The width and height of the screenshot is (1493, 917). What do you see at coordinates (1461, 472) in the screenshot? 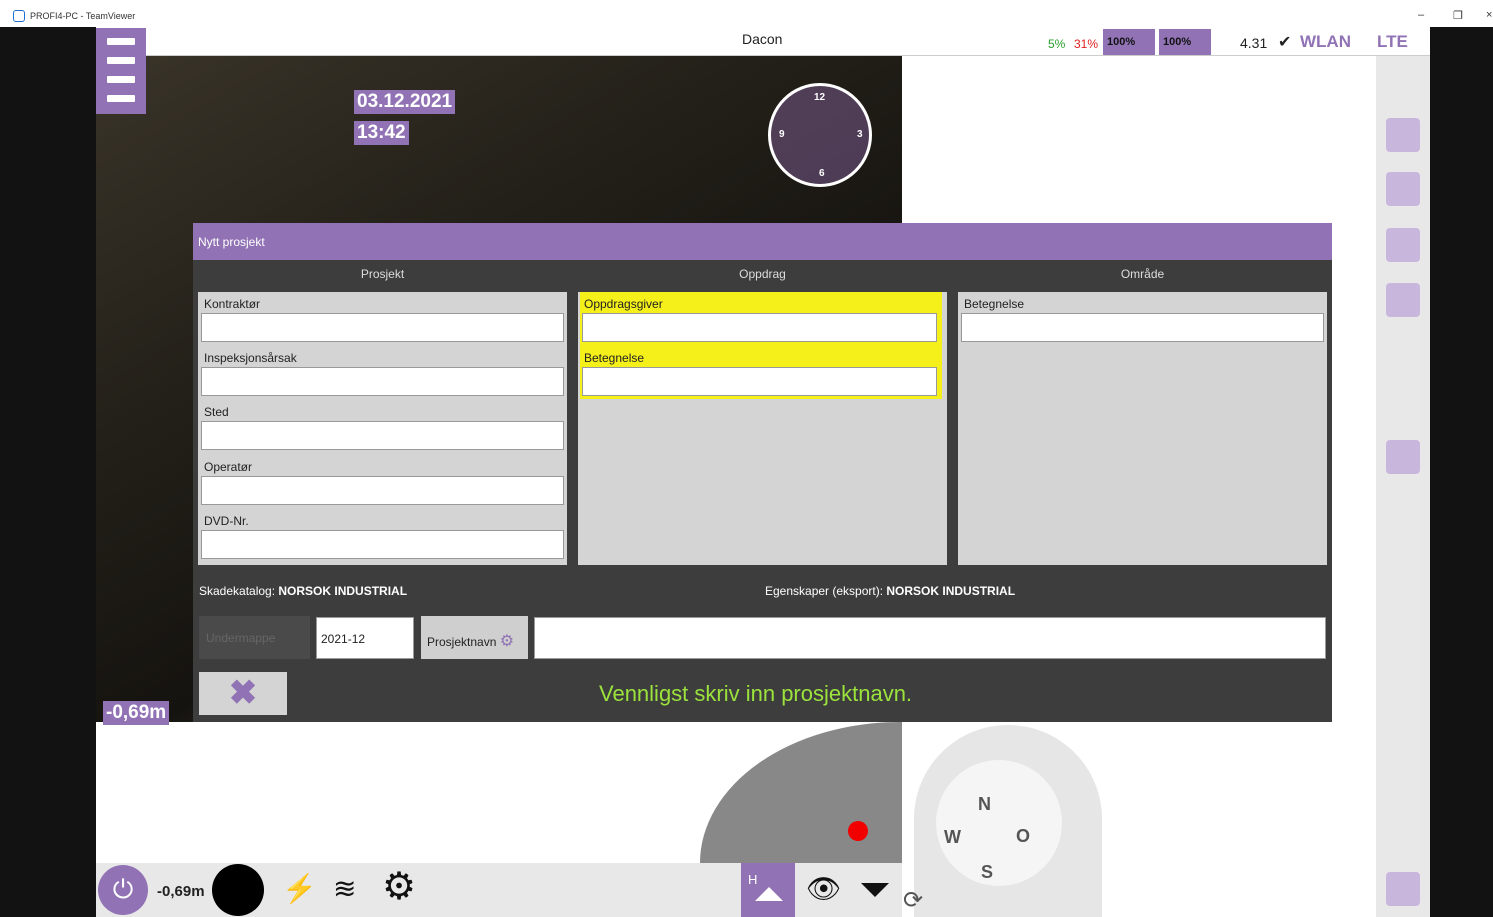
I see `right-border` at bounding box center [1461, 472].